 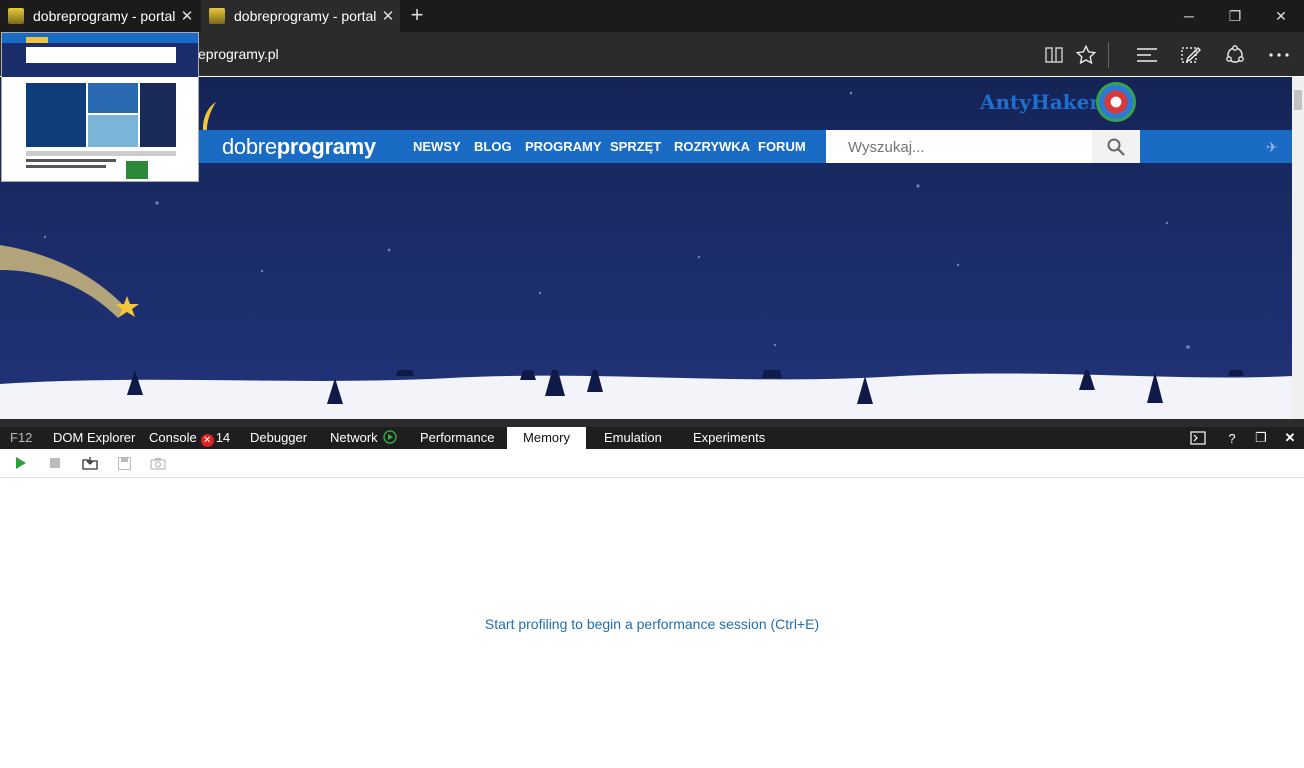 What do you see at coordinates (55, 463) in the screenshot?
I see `stop-profiling-icon` at bounding box center [55, 463].